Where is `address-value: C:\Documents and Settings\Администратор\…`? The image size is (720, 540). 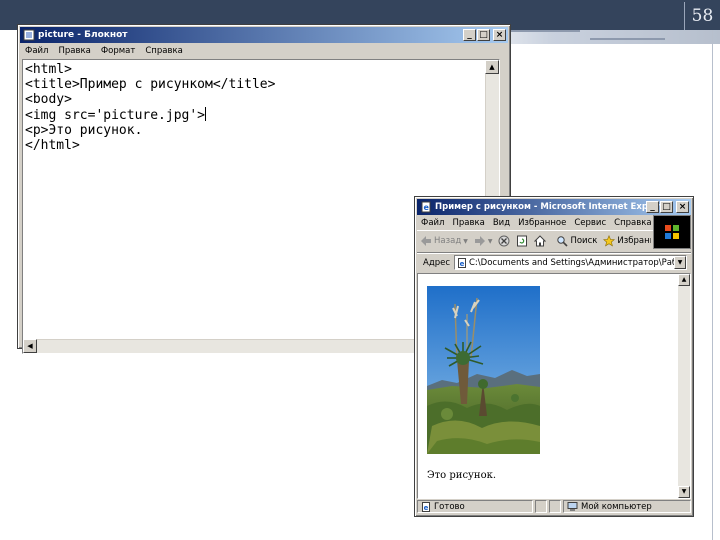
address-value: C:\Documents and Settings\Администратор\… is located at coordinates (578, 262).